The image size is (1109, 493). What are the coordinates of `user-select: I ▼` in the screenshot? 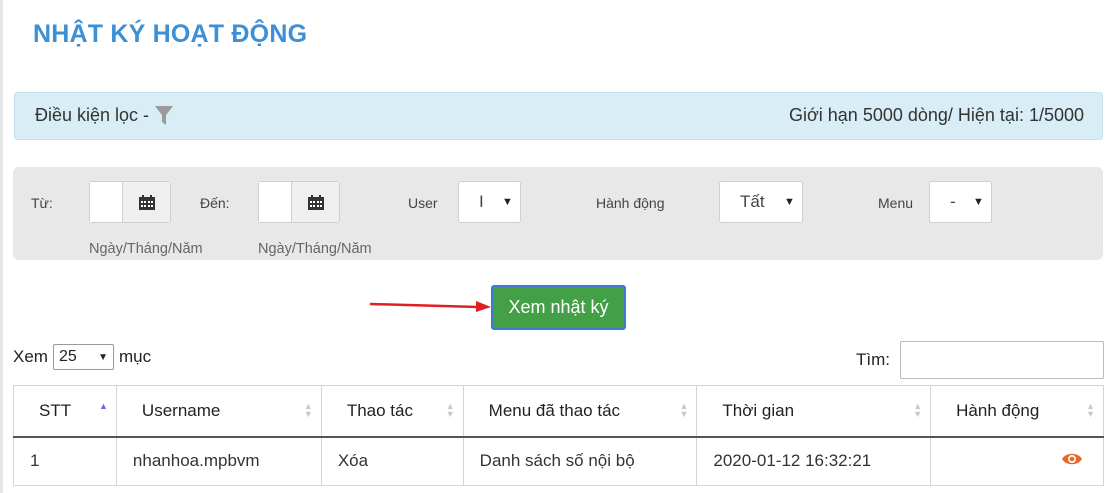 It's located at (489, 202).